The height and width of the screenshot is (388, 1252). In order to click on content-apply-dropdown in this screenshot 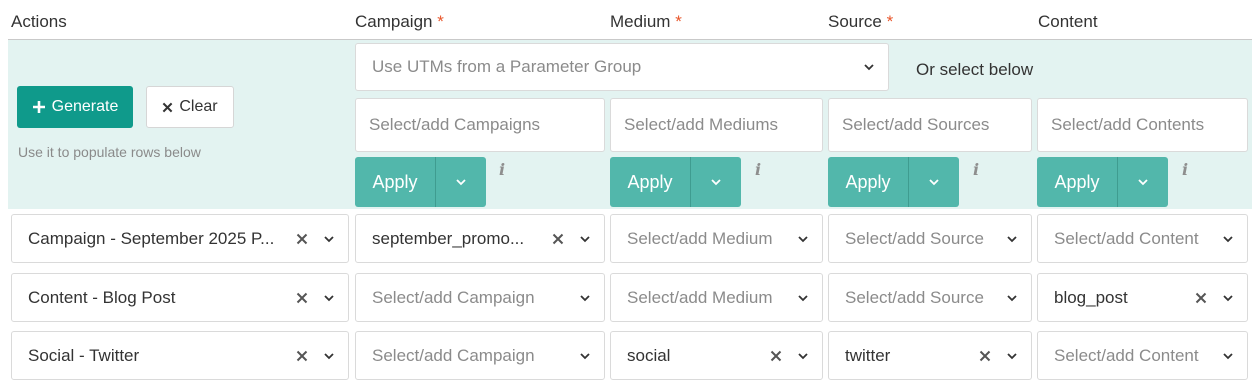, I will do `click(1143, 182)`.